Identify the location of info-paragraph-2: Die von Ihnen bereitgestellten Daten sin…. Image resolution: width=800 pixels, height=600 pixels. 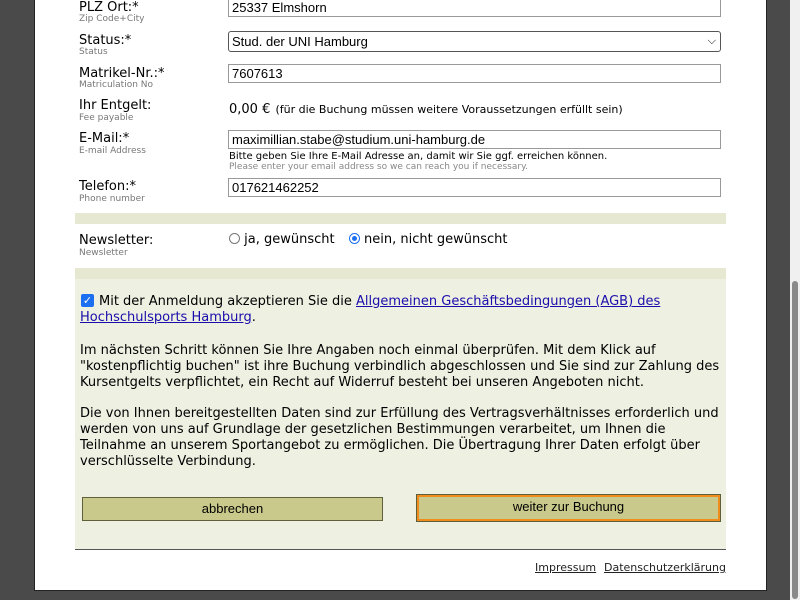
(399, 437).